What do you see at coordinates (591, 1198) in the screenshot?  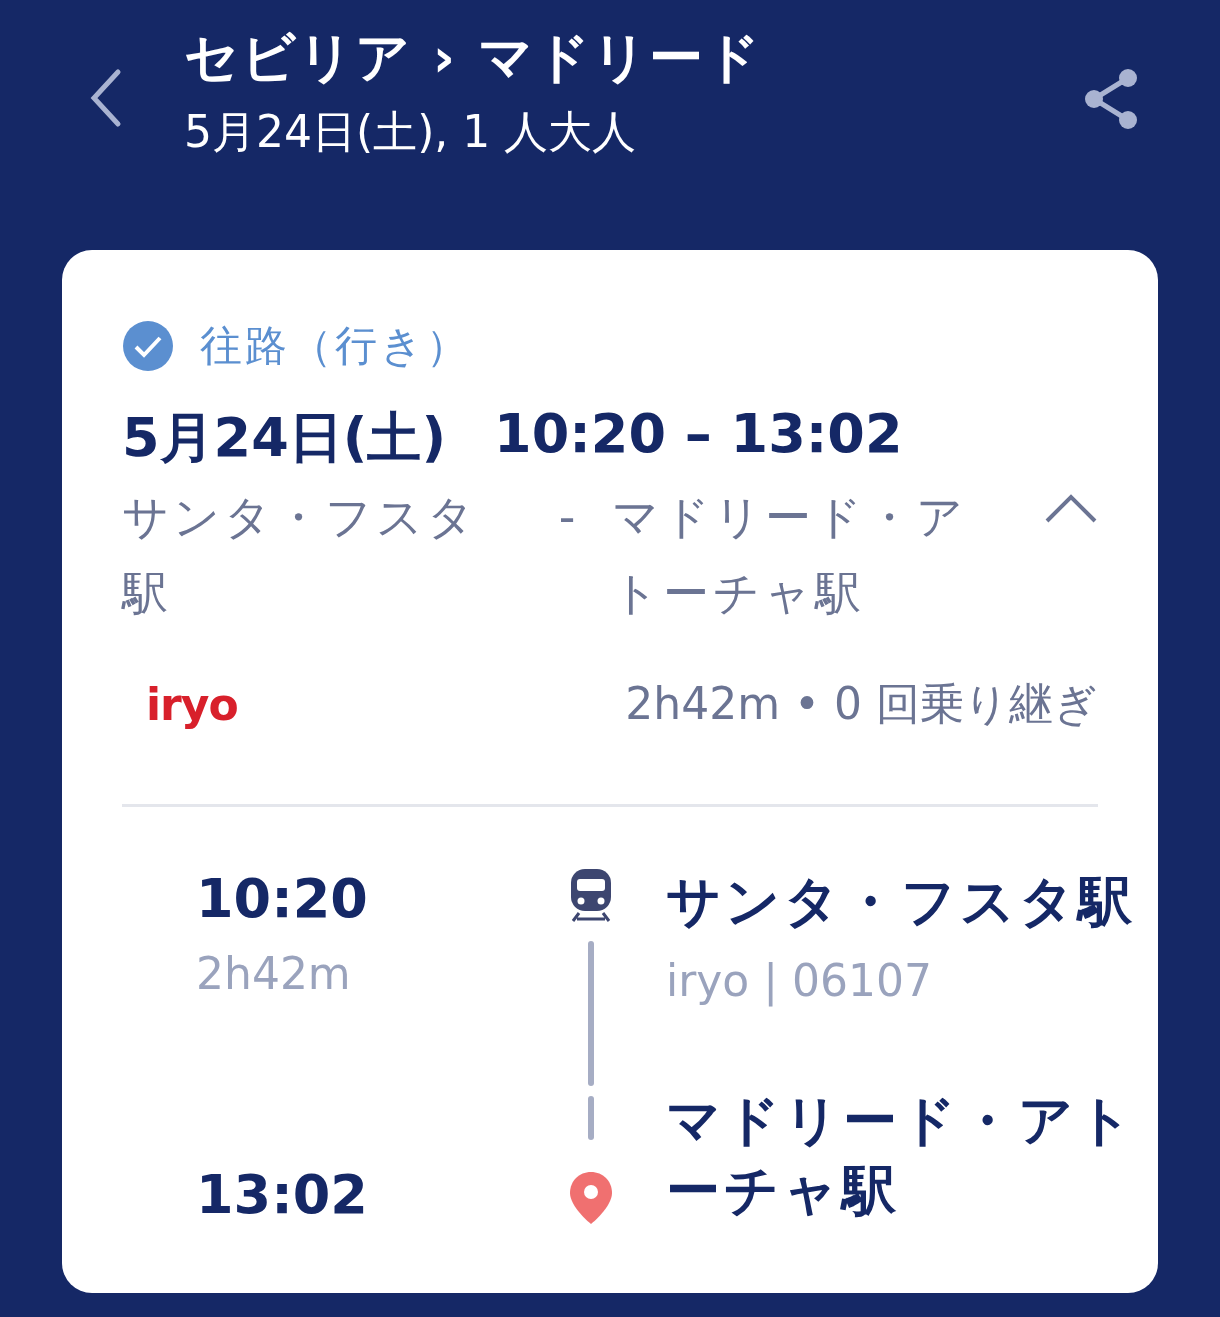 I see `location-pin-icon` at bounding box center [591, 1198].